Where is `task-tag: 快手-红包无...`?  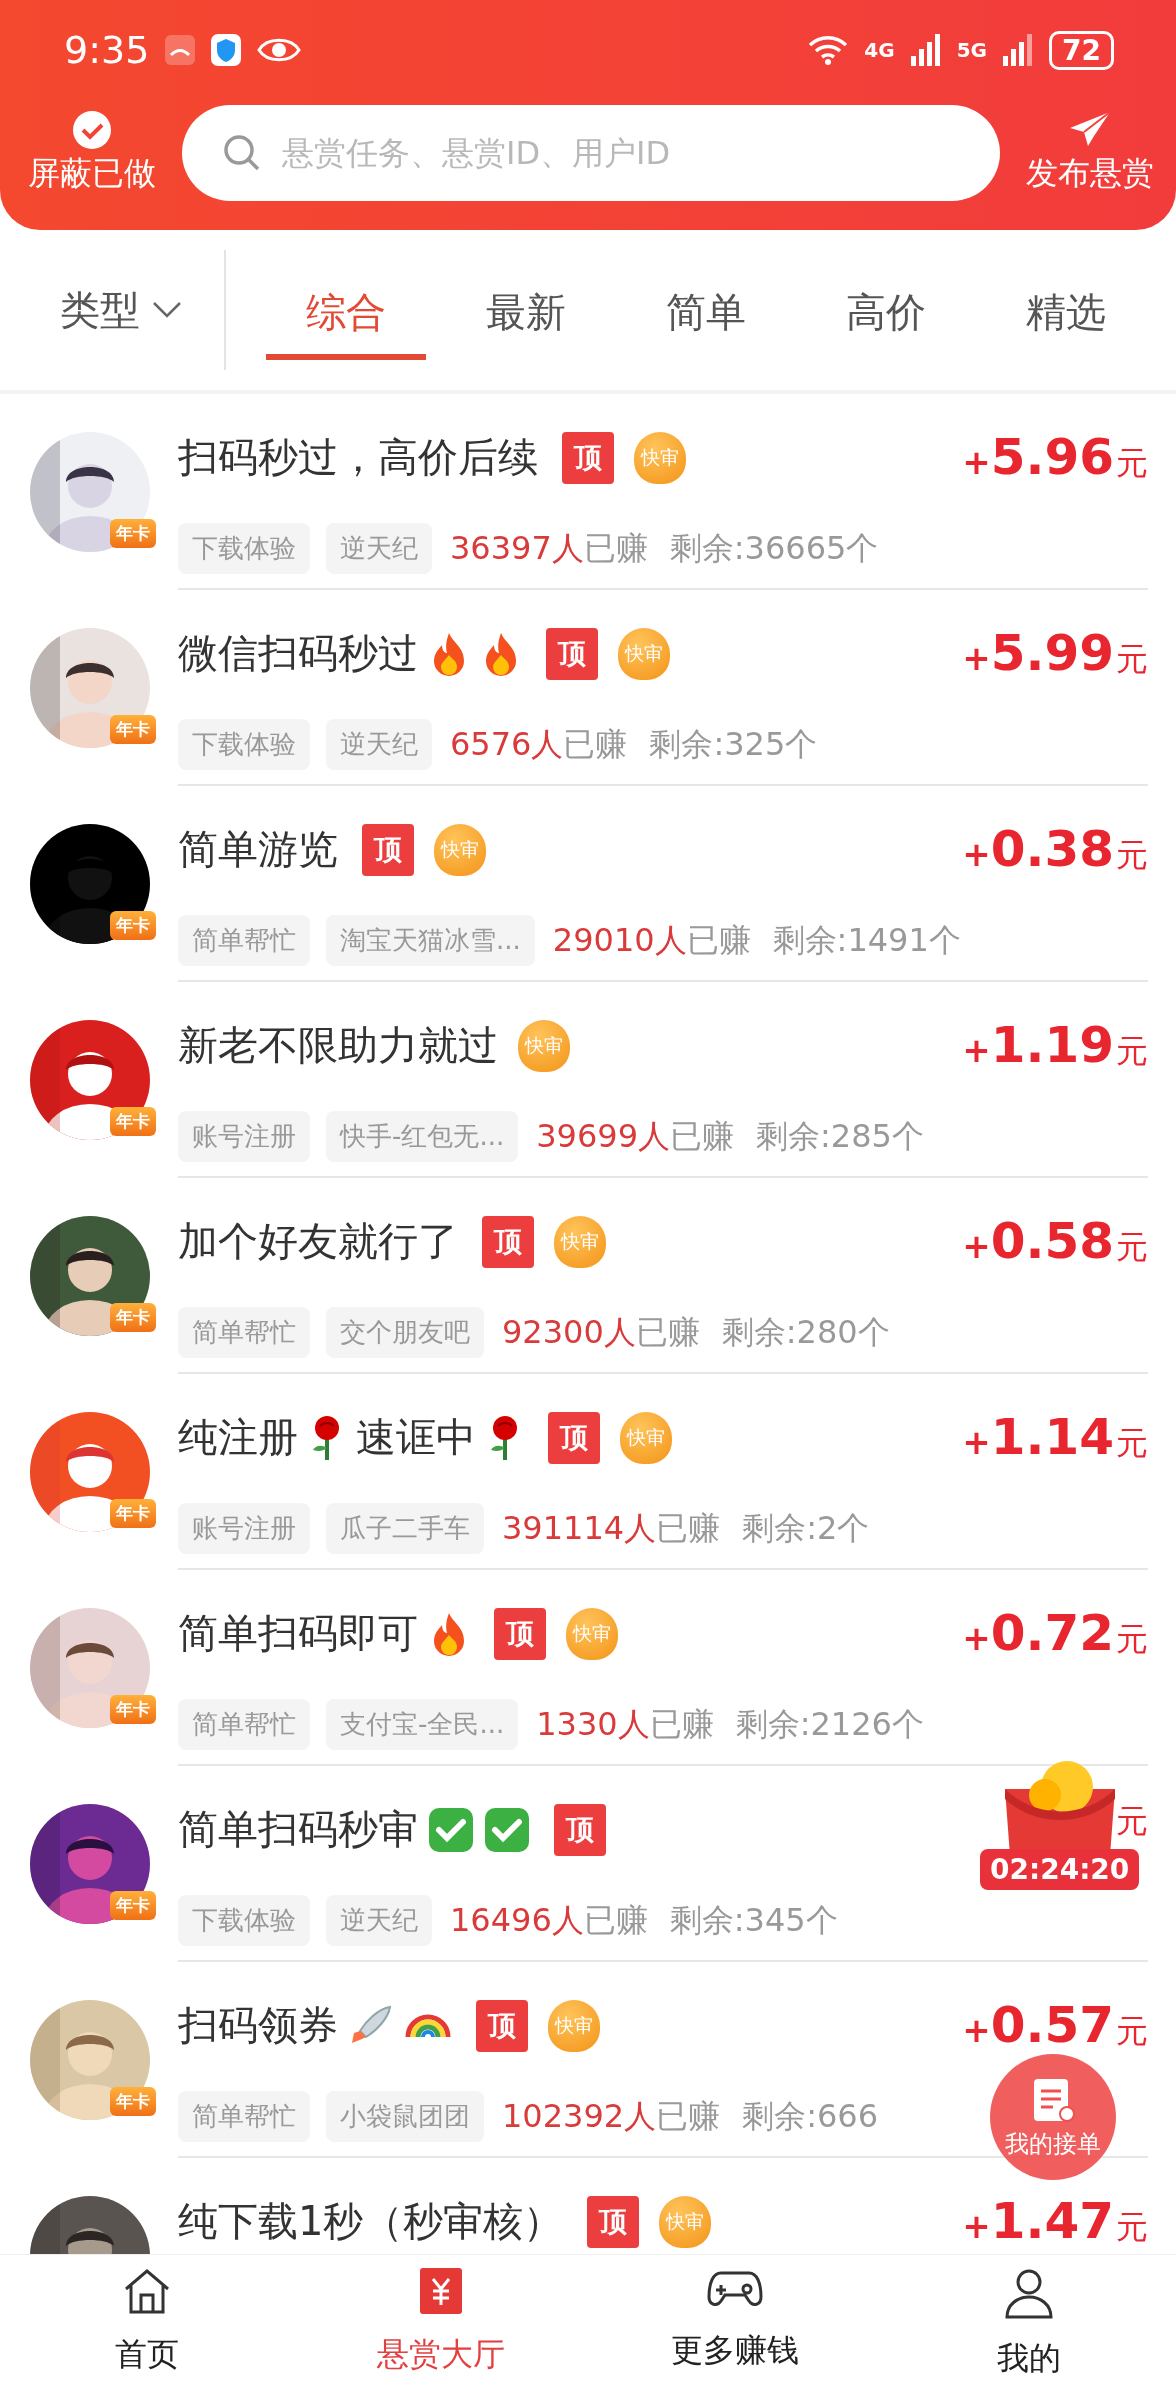 task-tag: 快手-红包无... is located at coordinates (422, 1136).